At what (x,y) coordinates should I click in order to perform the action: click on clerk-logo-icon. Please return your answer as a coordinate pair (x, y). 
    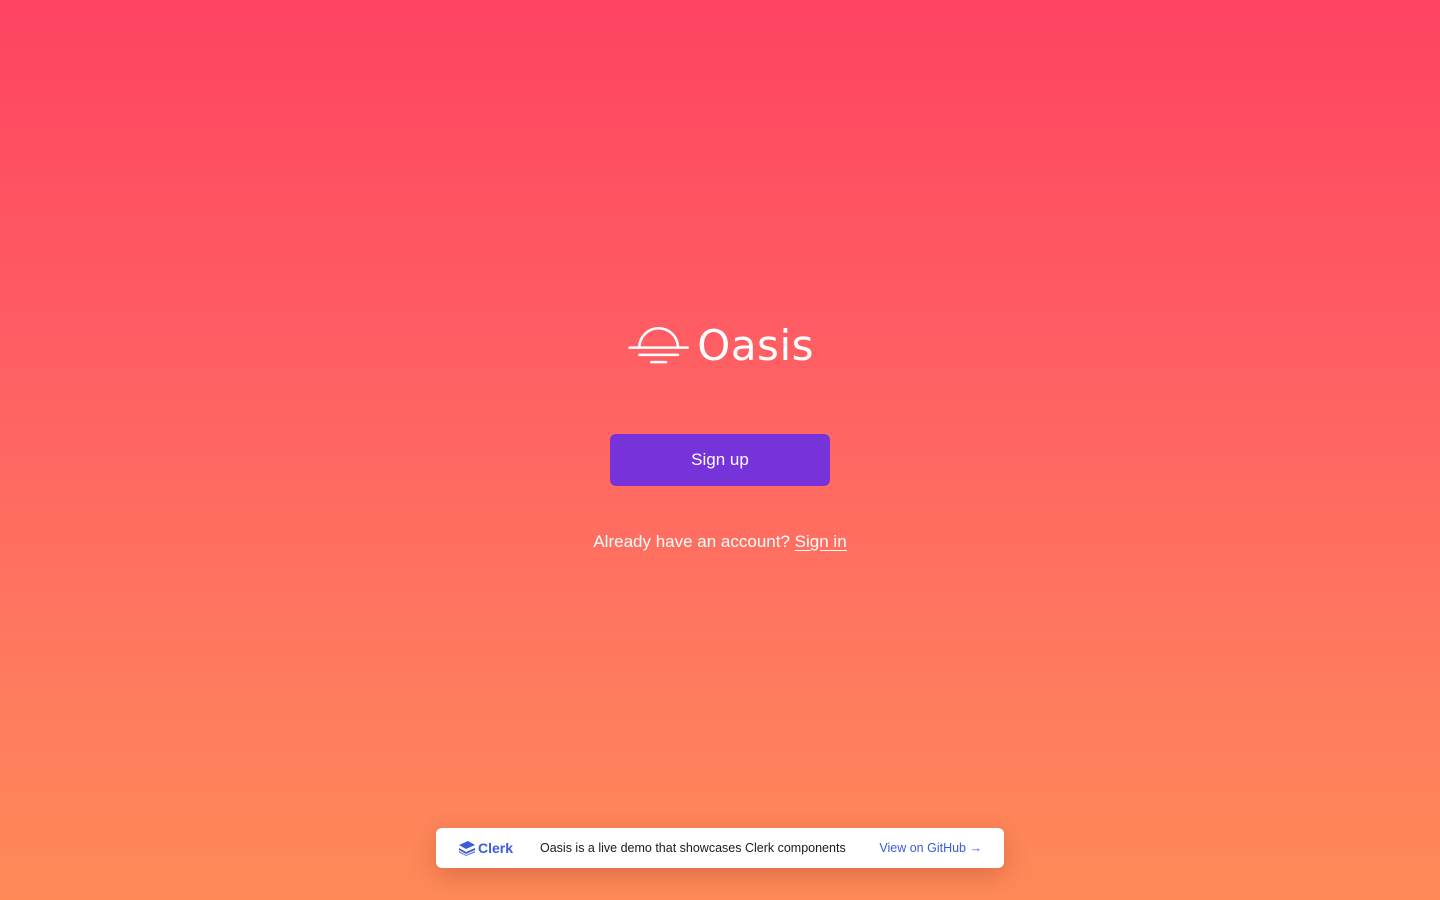
    Looking at the image, I should click on (467, 848).